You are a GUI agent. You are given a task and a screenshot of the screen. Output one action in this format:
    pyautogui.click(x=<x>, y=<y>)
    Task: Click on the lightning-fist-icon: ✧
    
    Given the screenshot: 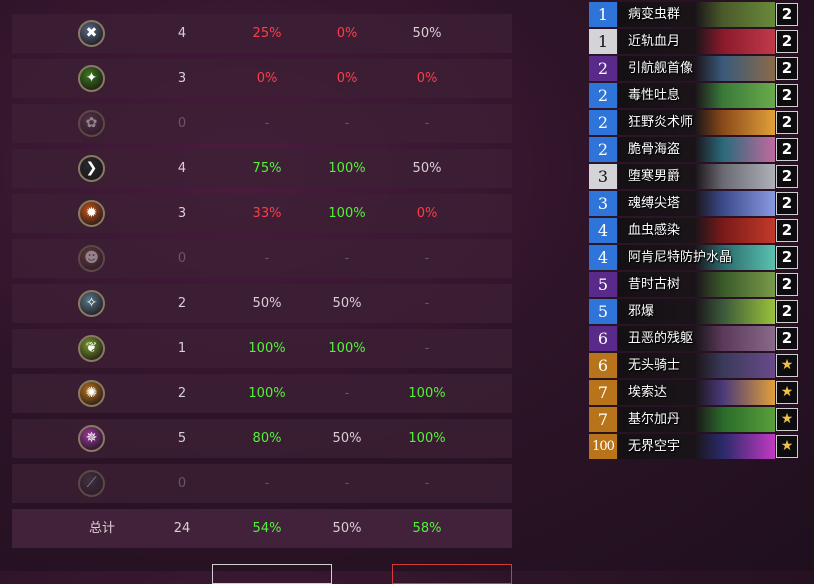 What is the action you would take?
    pyautogui.click(x=91, y=303)
    